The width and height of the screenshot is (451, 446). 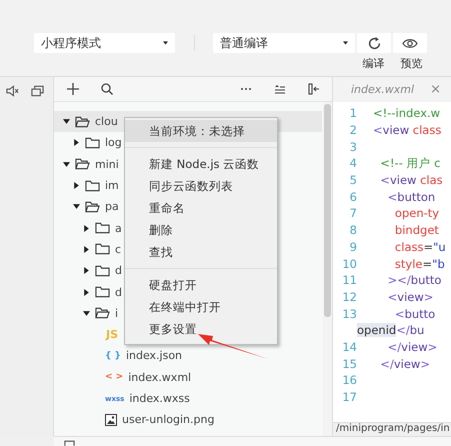 What do you see at coordinates (414, 280) in the screenshot?
I see `code-line: ></butto` at bounding box center [414, 280].